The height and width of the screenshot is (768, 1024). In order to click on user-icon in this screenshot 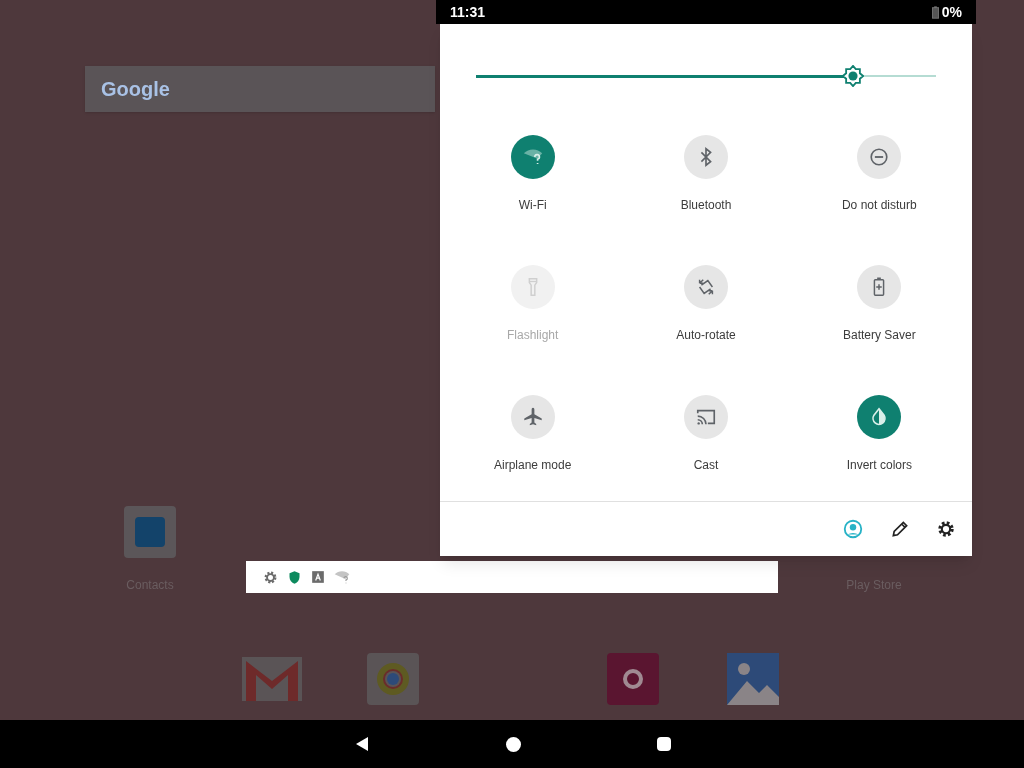, I will do `click(853, 528)`.